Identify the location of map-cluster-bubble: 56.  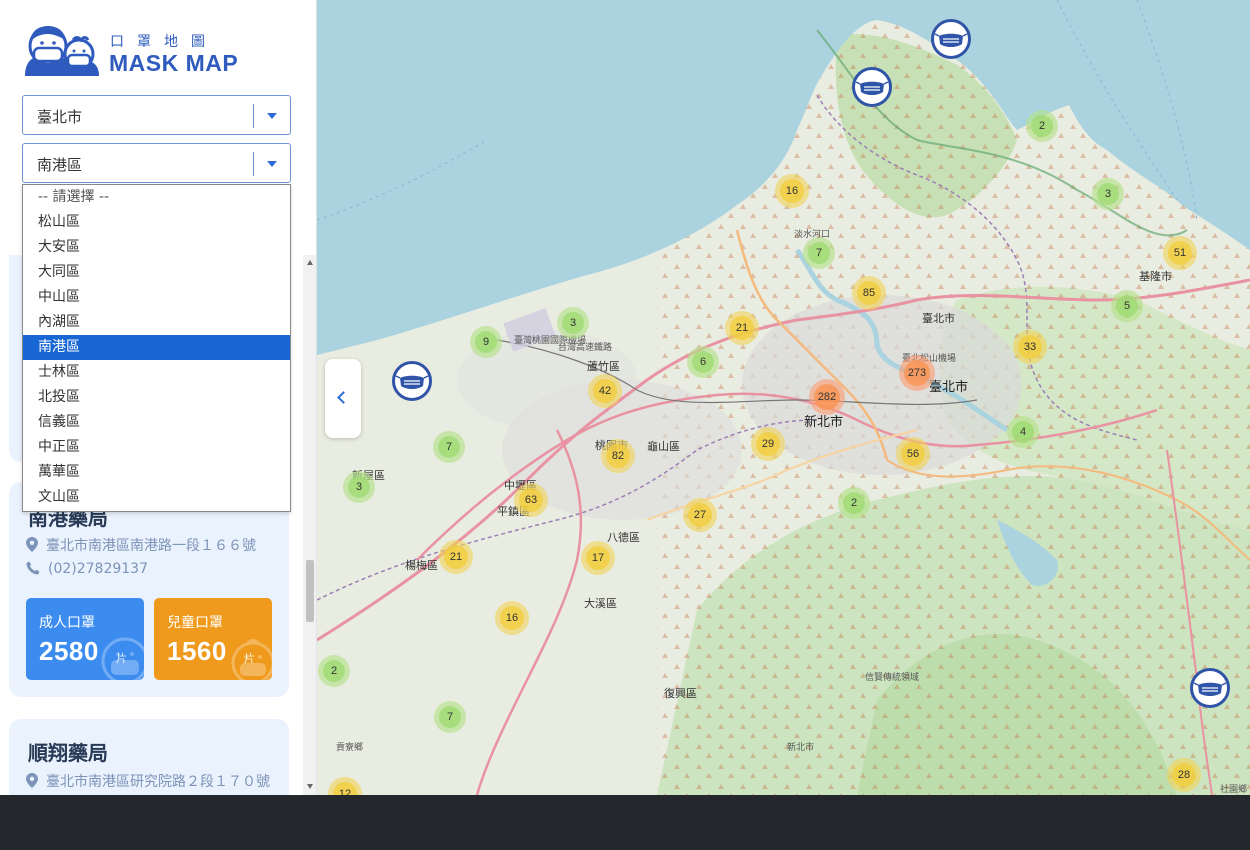
(913, 454).